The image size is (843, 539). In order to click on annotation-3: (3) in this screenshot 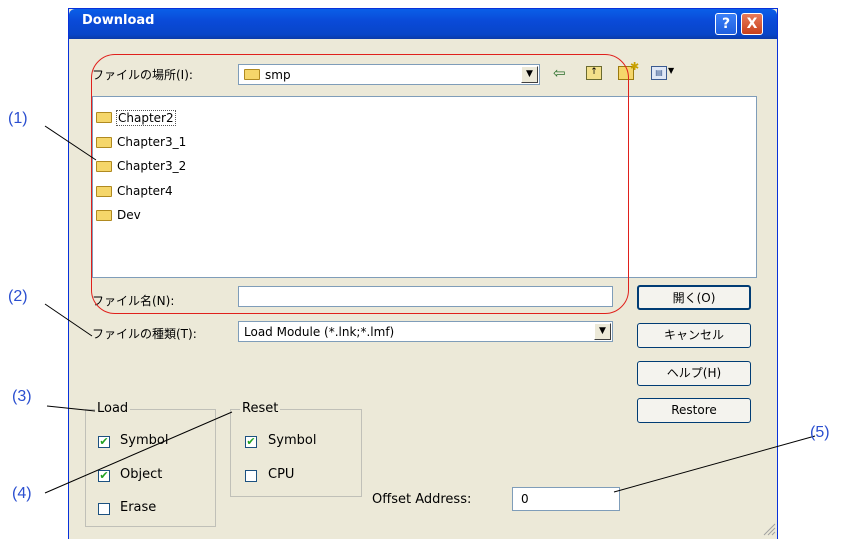, I will do `click(22, 396)`.